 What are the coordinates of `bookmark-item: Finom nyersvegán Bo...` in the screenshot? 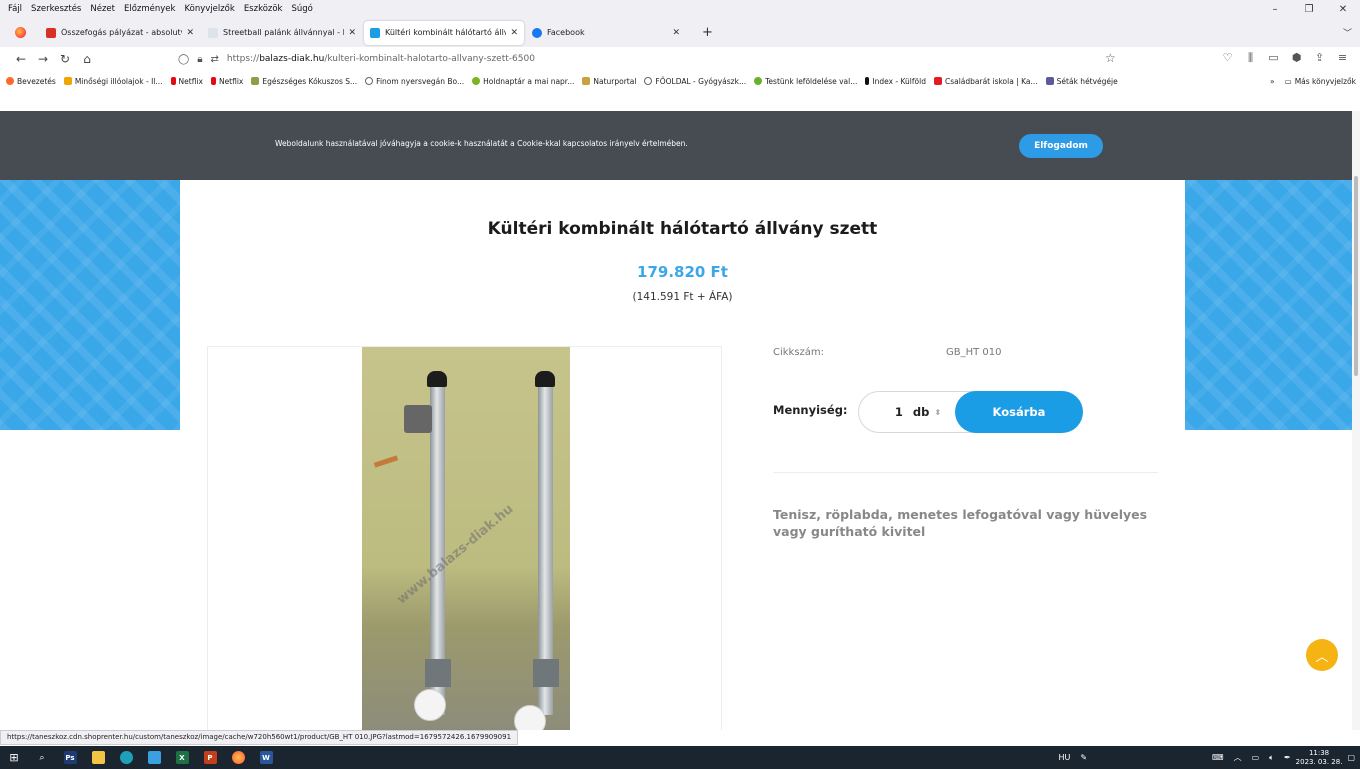 It's located at (414, 81).